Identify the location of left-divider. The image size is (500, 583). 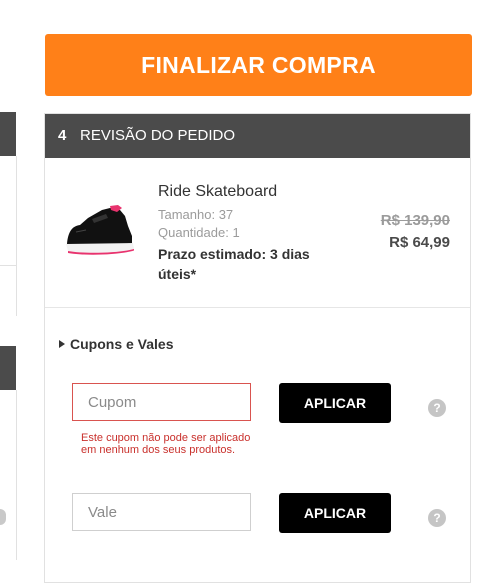
(8, 265).